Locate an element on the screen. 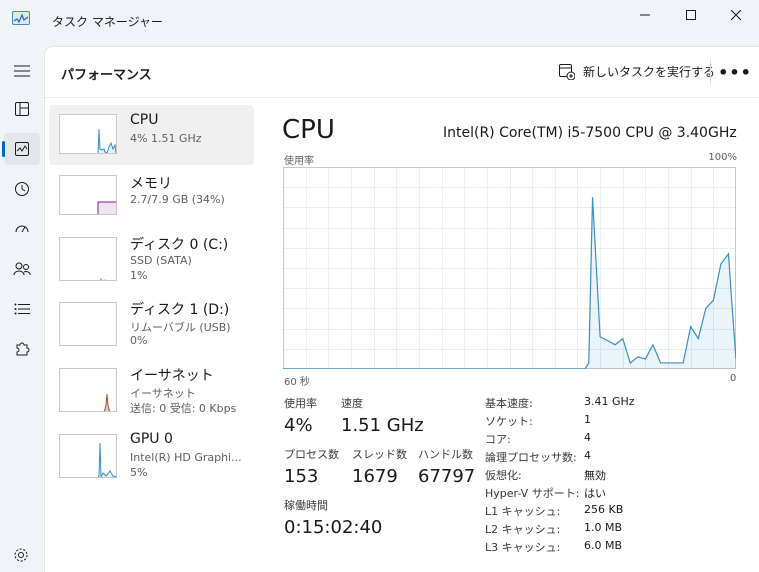 The width and height of the screenshot is (759, 572). navigation-rail is located at coordinates (22, 309).